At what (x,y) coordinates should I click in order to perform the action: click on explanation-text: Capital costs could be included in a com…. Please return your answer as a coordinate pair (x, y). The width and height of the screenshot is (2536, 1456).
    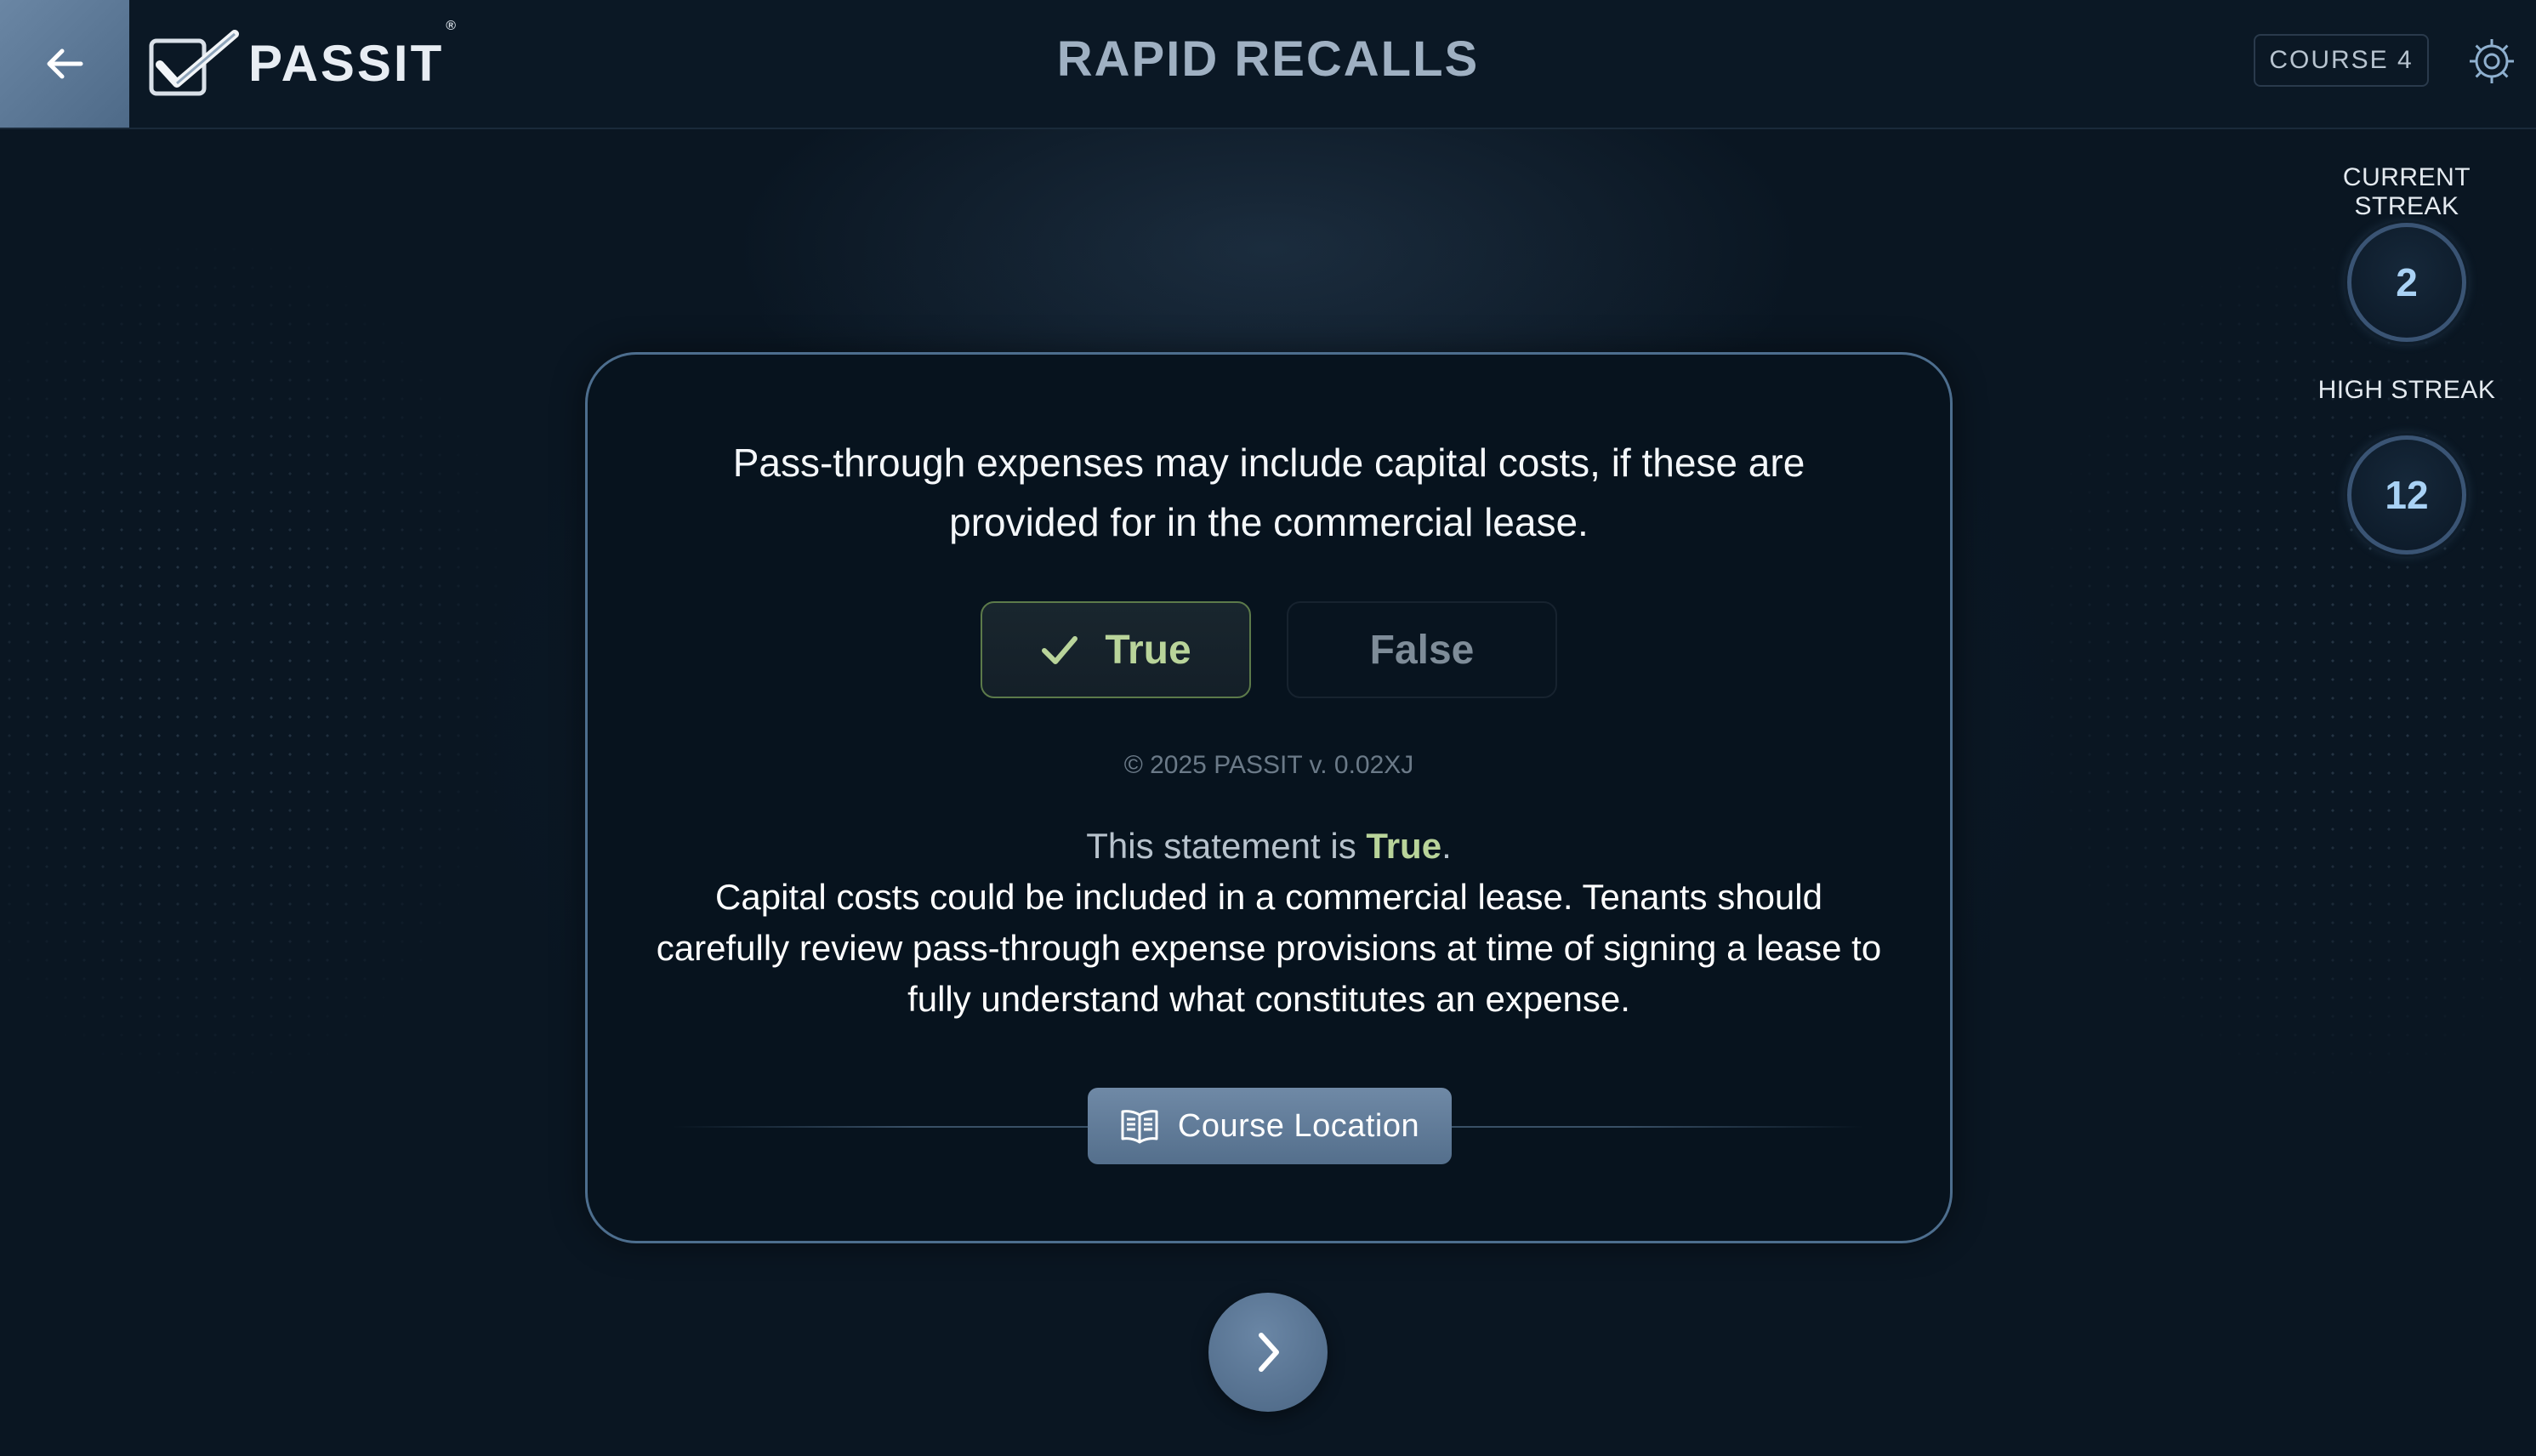
    Looking at the image, I should click on (1269, 948).